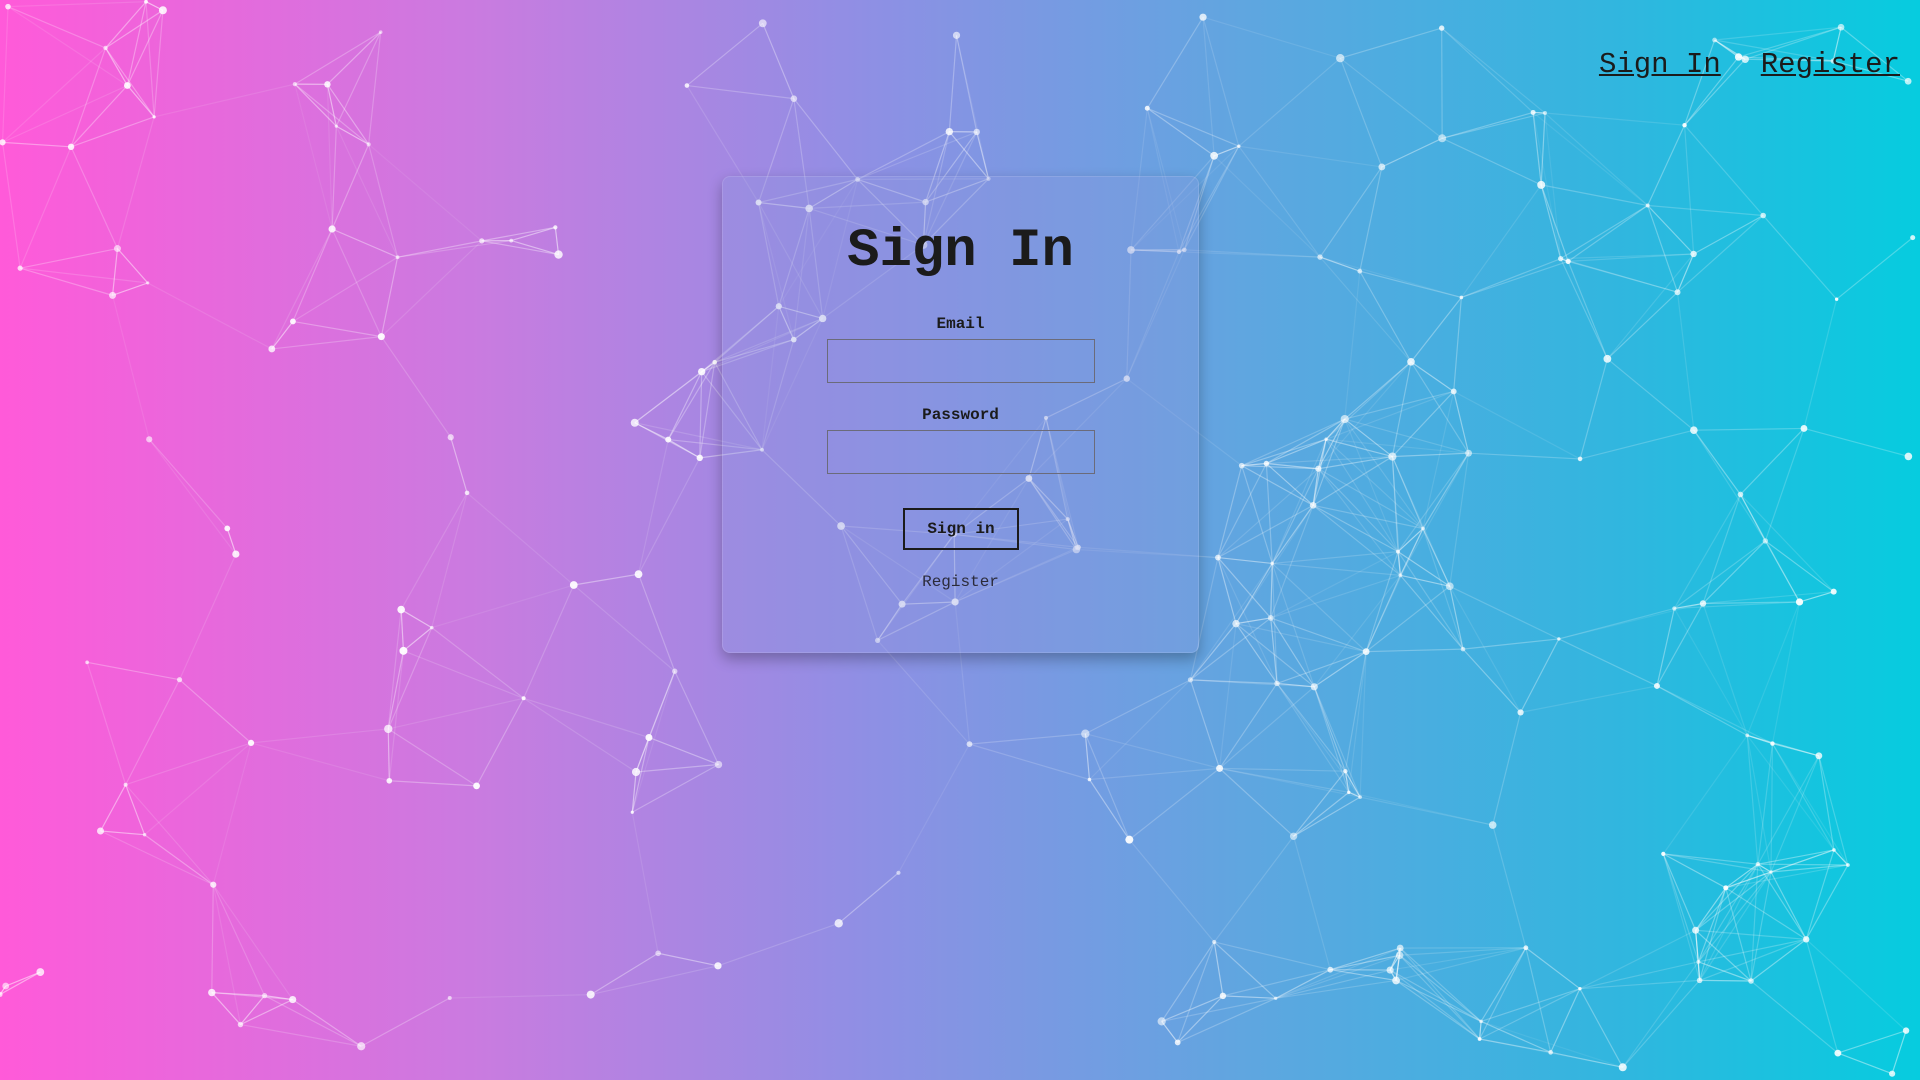 Image resolution: width=1920 pixels, height=1080 pixels. Describe the element at coordinates (960, 251) in the screenshot. I see `page-title: Sign In` at that location.